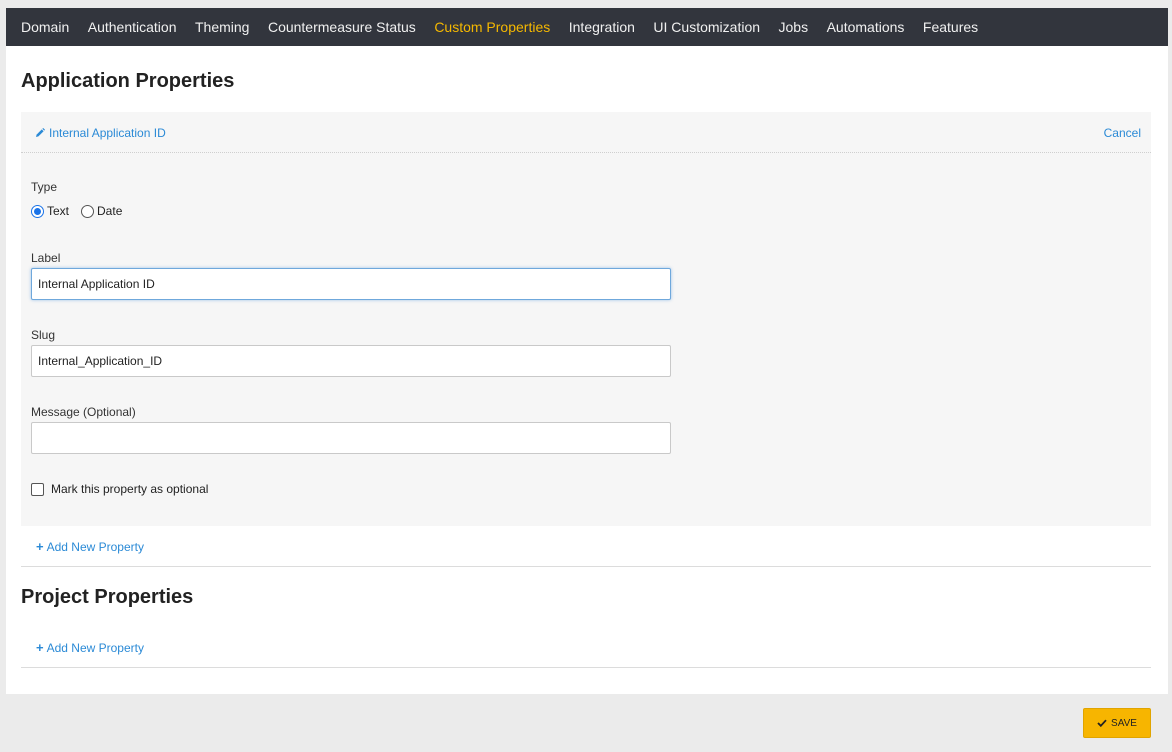 The height and width of the screenshot is (752, 1172). I want to click on nav-item-custom-properties: Custom Properties, so click(492, 27).